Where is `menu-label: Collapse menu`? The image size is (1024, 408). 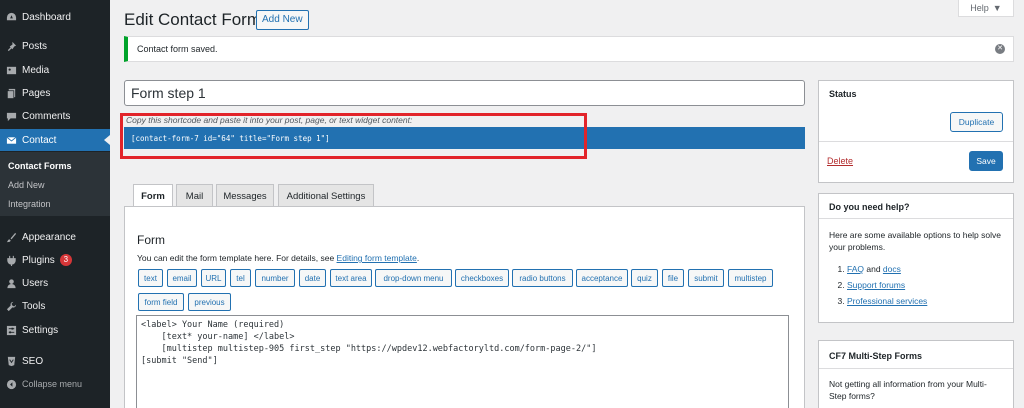 menu-label: Collapse menu is located at coordinates (52, 384).